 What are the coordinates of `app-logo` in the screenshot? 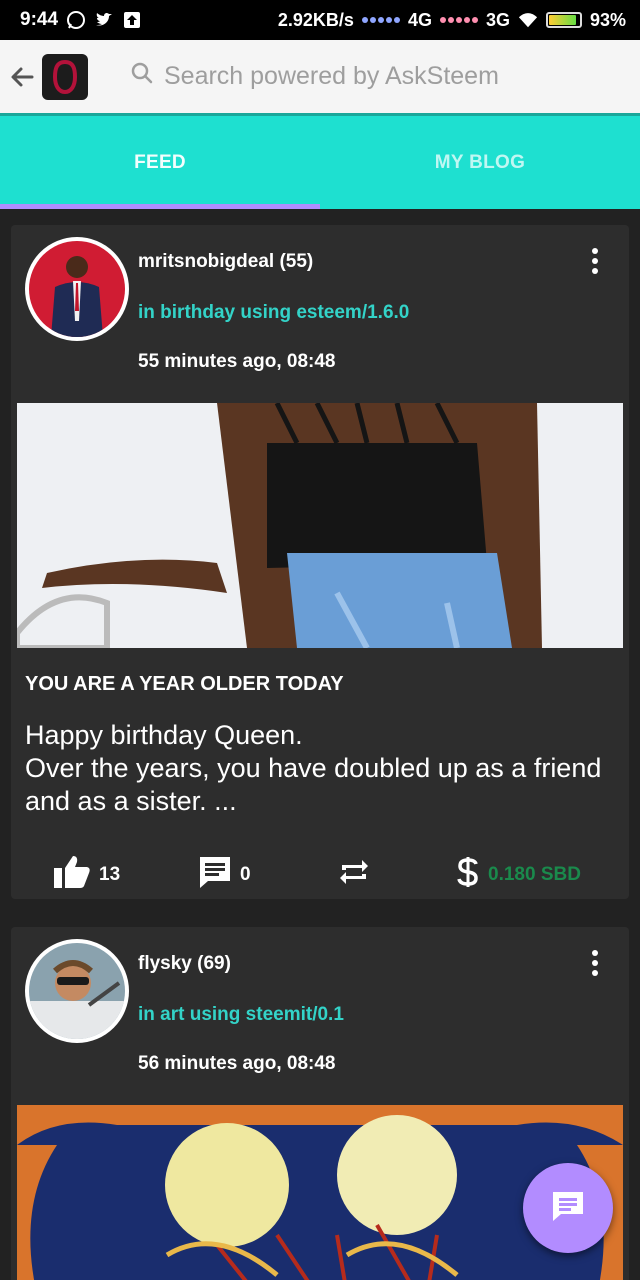 It's located at (65, 76).